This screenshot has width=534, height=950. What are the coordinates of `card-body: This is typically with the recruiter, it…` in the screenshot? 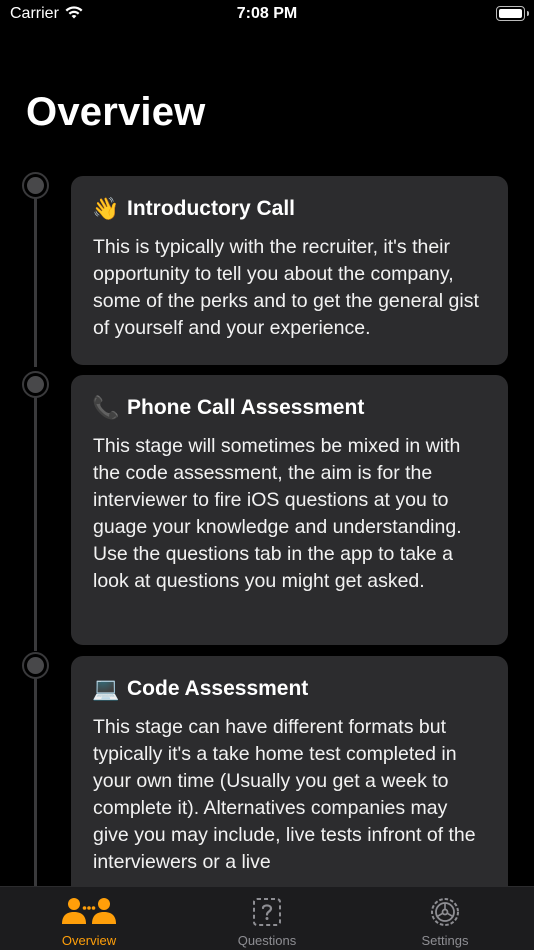 It's located at (286, 287).